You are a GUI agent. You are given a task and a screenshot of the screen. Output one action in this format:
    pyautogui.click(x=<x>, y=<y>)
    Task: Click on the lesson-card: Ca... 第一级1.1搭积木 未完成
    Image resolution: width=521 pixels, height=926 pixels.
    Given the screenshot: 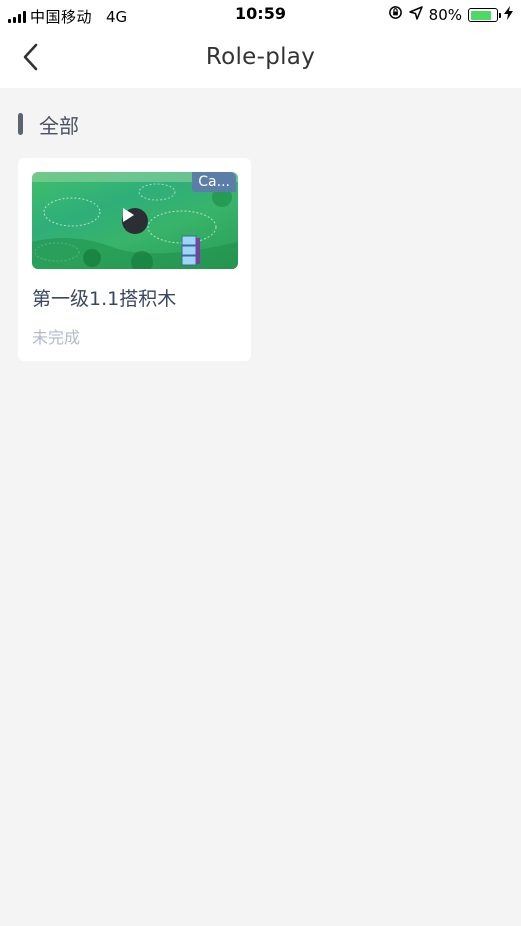 What is the action you would take?
    pyautogui.click(x=134, y=259)
    